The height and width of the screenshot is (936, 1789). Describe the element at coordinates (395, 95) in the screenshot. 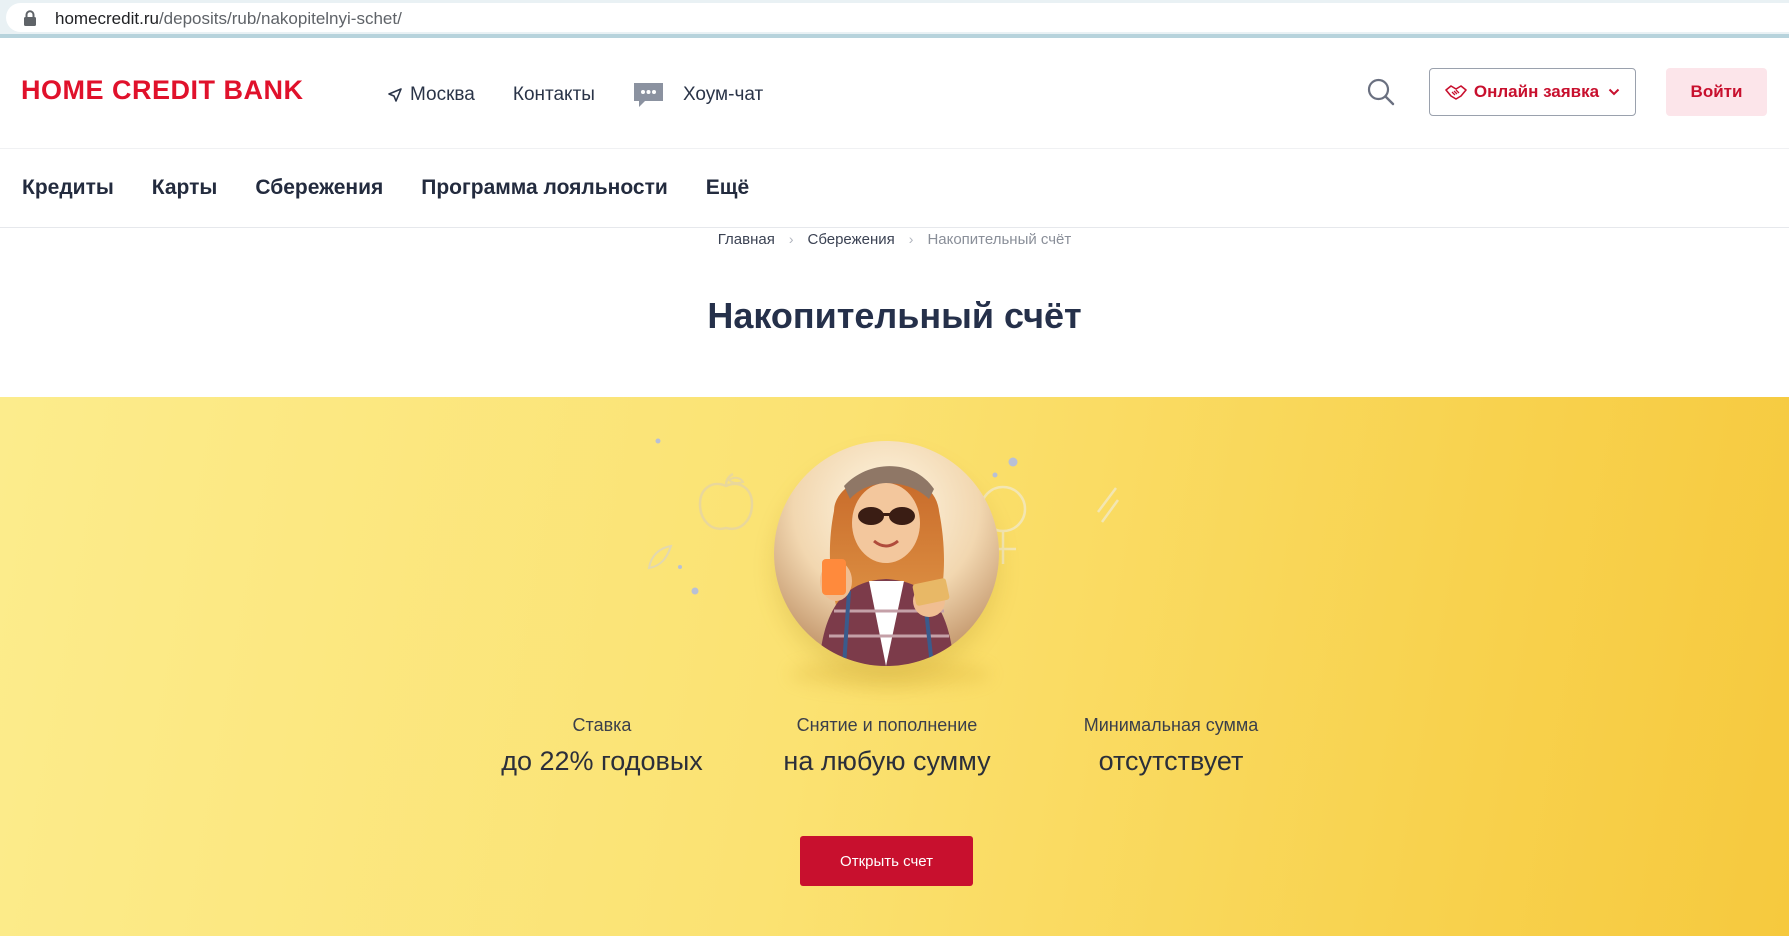

I see `location-arrow-icon` at that location.